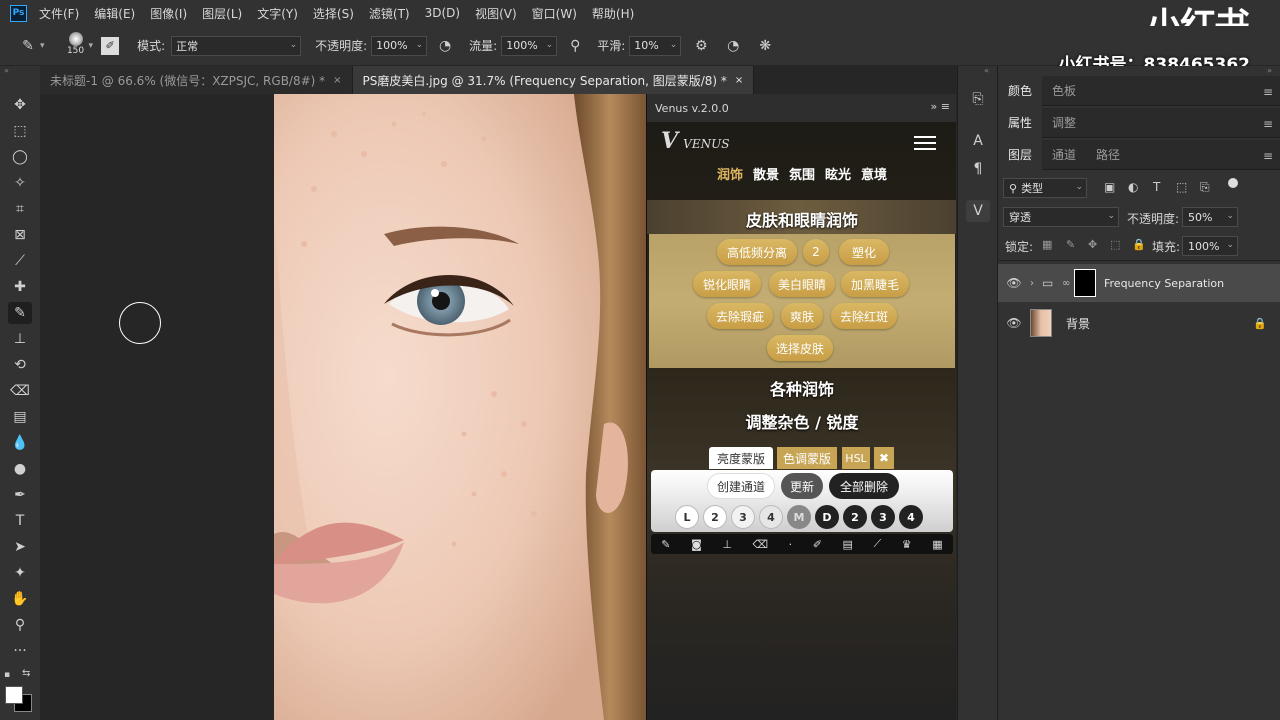 This screenshot has height=720, width=1280. I want to click on eyedropper-icon: ⟋, so click(878, 544).